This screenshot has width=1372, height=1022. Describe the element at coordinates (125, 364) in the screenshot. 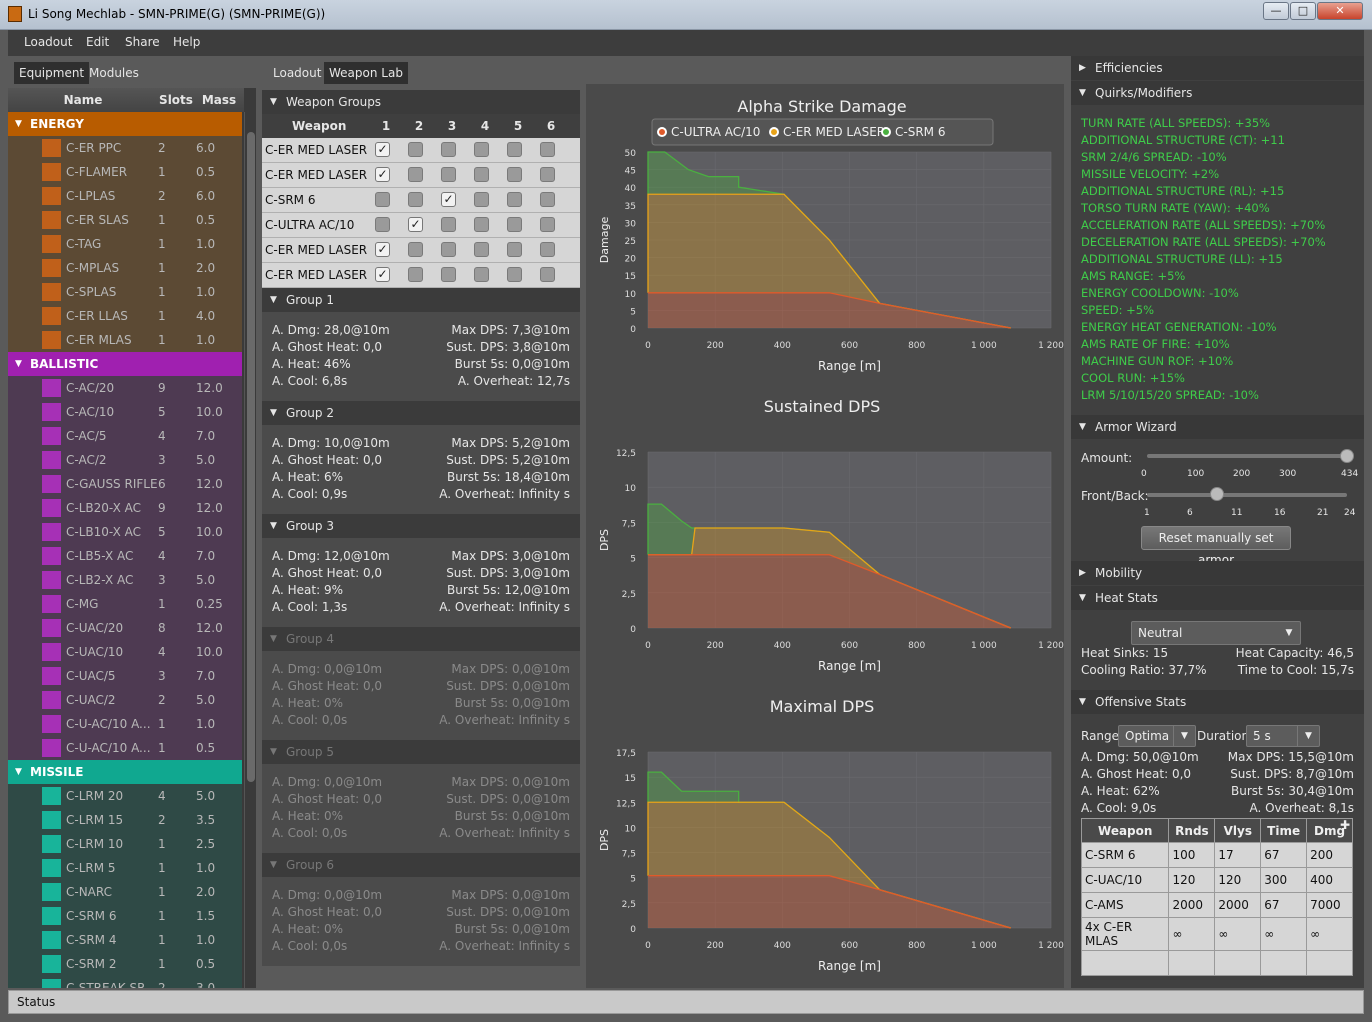

I see `category-ballistic: ▼ BALLISTIC` at that location.